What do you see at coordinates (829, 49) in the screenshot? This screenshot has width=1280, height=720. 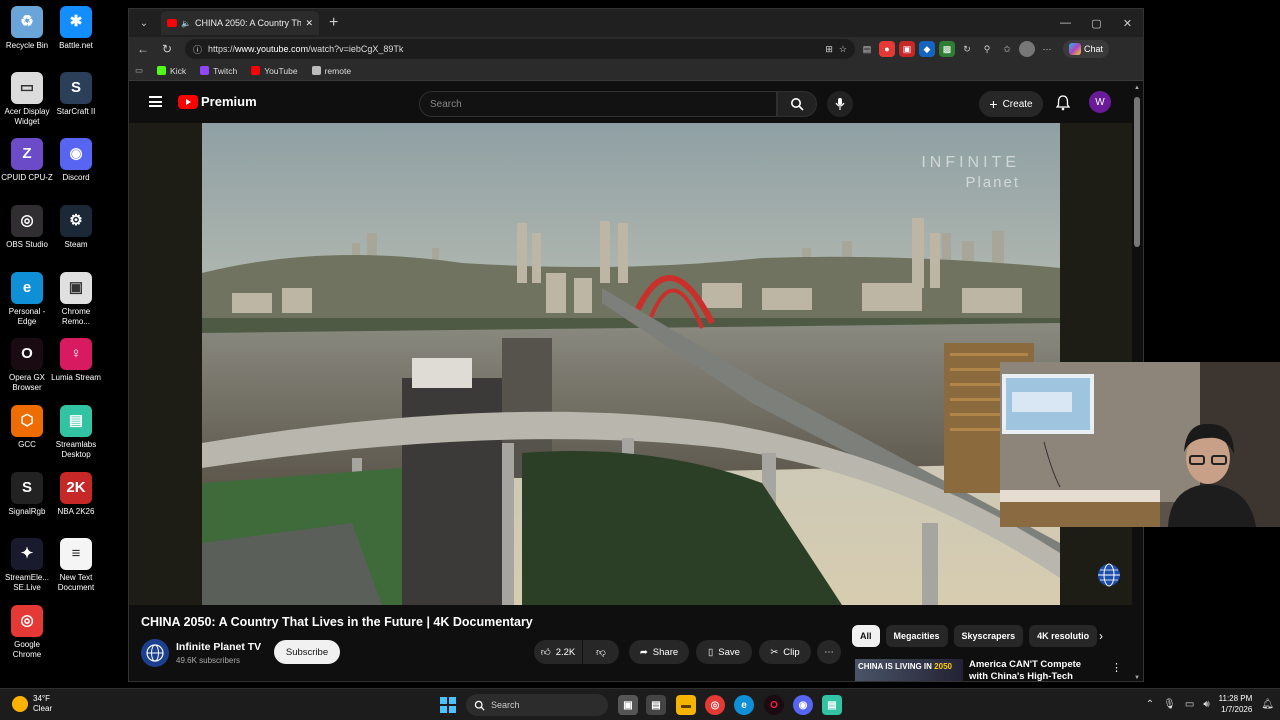 I see `app-available-icon: ⊞` at bounding box center [829, 49].